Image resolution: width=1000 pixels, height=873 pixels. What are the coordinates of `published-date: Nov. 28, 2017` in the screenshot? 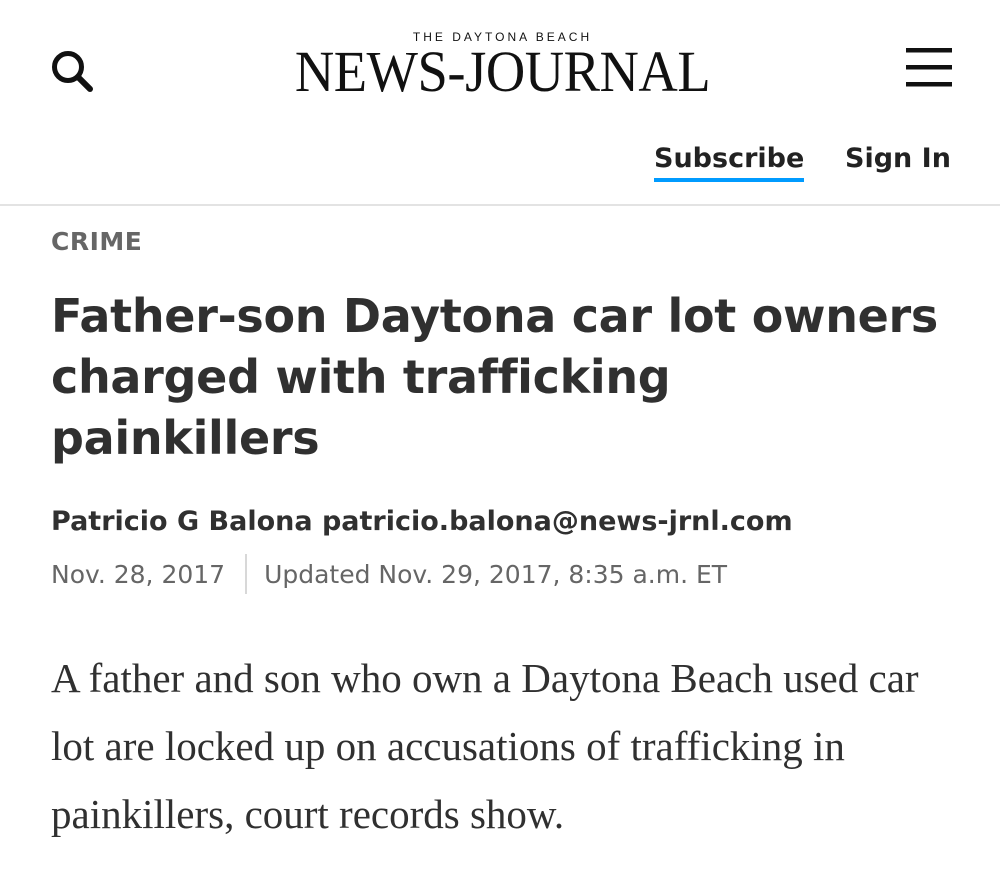 It's located at (138, 574).